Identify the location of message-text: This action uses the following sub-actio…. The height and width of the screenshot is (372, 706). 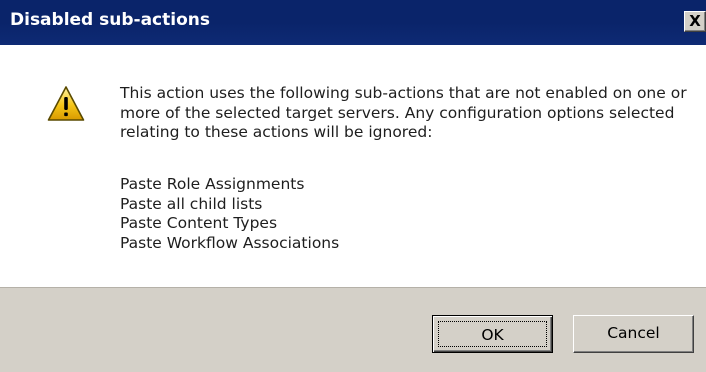
(405, 113).